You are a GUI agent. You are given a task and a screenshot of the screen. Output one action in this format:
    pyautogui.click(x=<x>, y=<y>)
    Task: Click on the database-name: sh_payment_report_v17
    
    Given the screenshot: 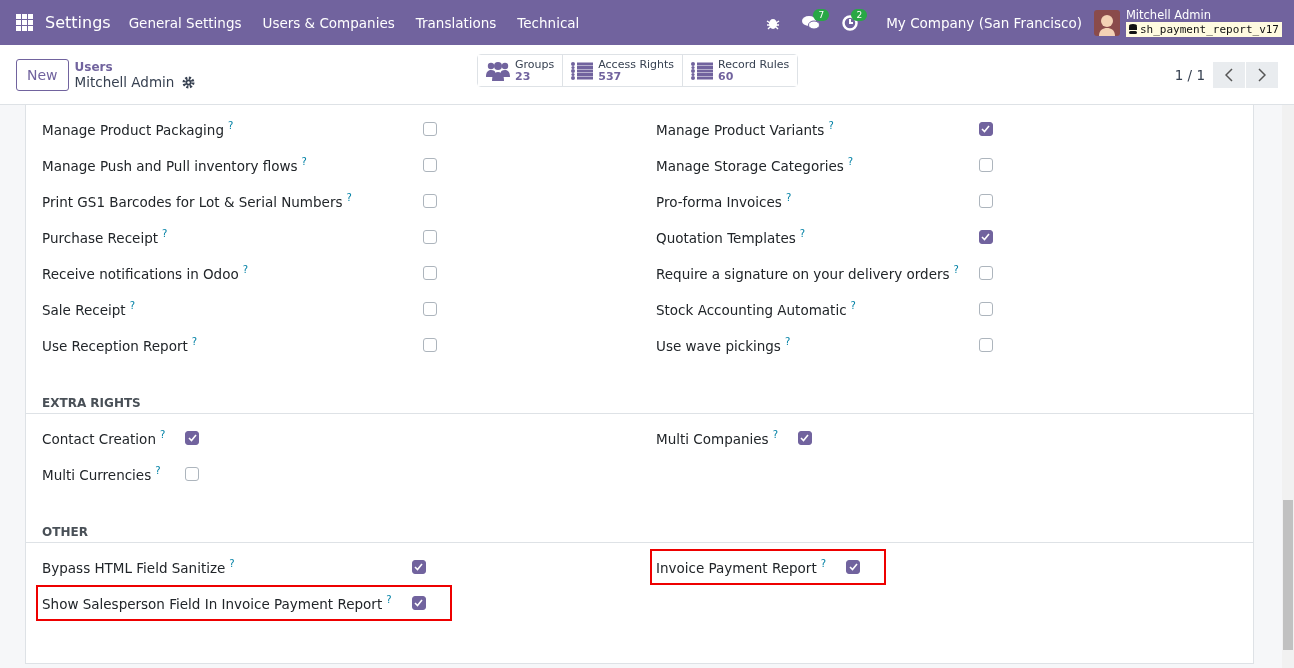 What is the action you would take?
    pyautogui.click(x=1209, y=29)
    